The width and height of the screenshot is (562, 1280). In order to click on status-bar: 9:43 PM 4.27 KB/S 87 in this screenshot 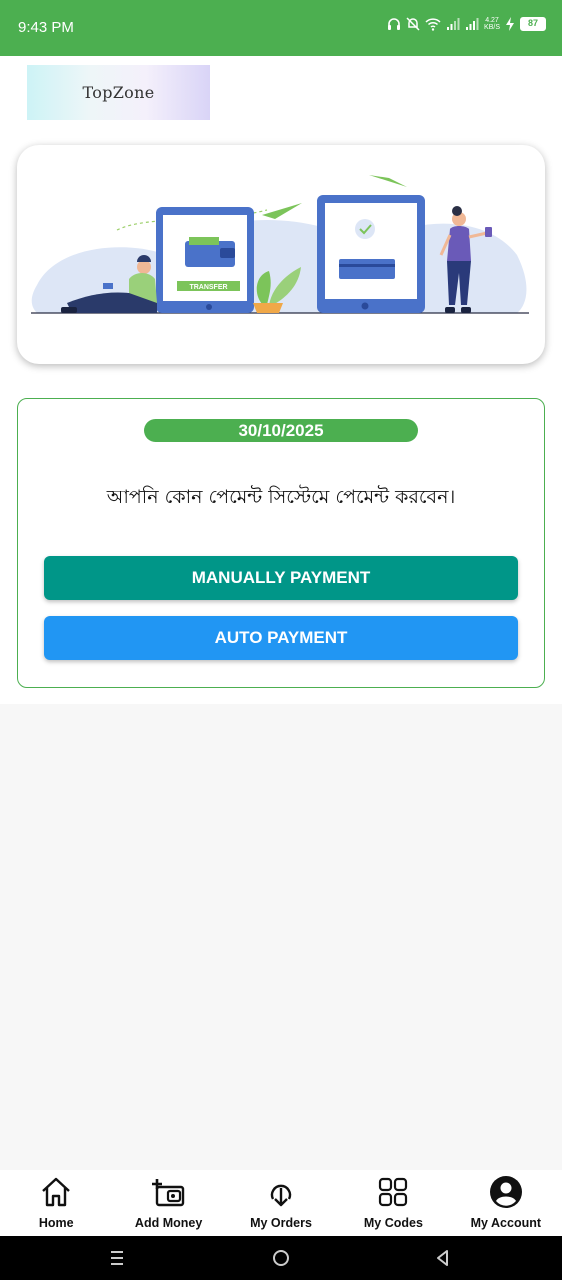, I will do `click(281, 28)`.